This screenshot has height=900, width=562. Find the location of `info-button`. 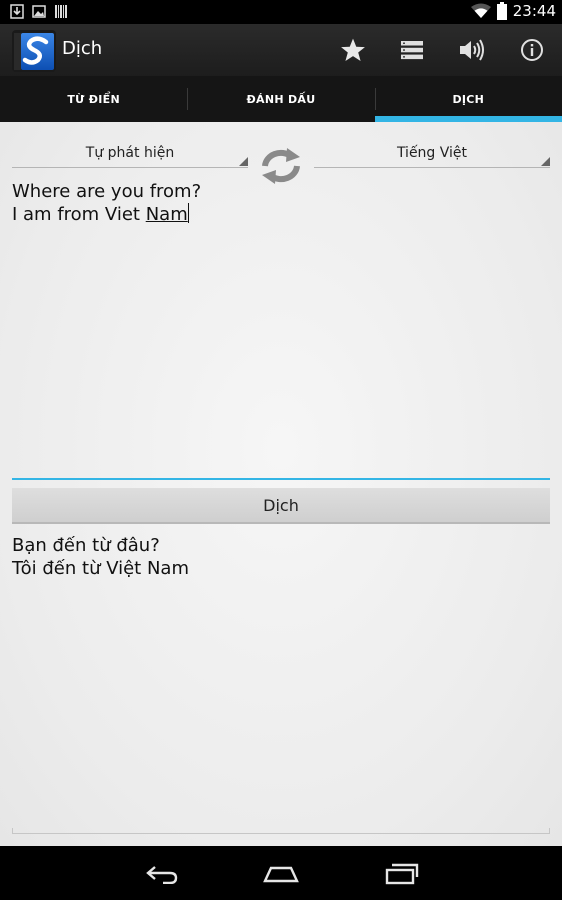

info-button is located at coordinates (532, 50).